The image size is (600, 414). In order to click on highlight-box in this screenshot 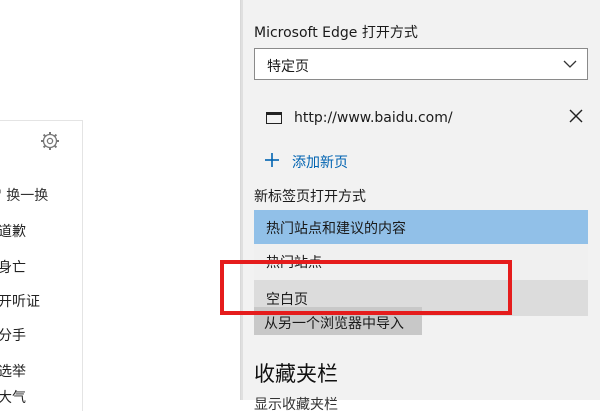, I will do `click(366, 287)`.